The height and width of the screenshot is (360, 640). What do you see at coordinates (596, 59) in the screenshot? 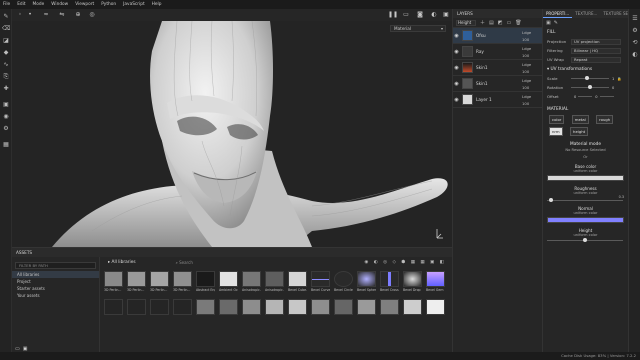
I see `uvwrap-select: Repeat` at bounding box center [596, 59].